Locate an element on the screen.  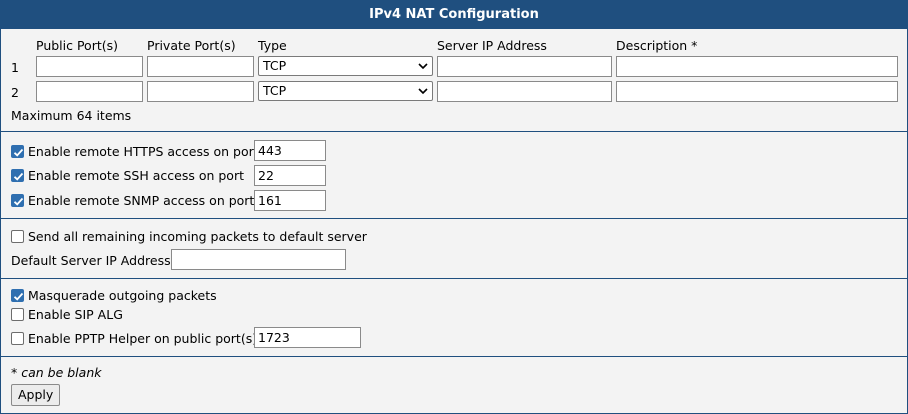
footer-section: * can be blank Apply is located at coordinates (454, 384).